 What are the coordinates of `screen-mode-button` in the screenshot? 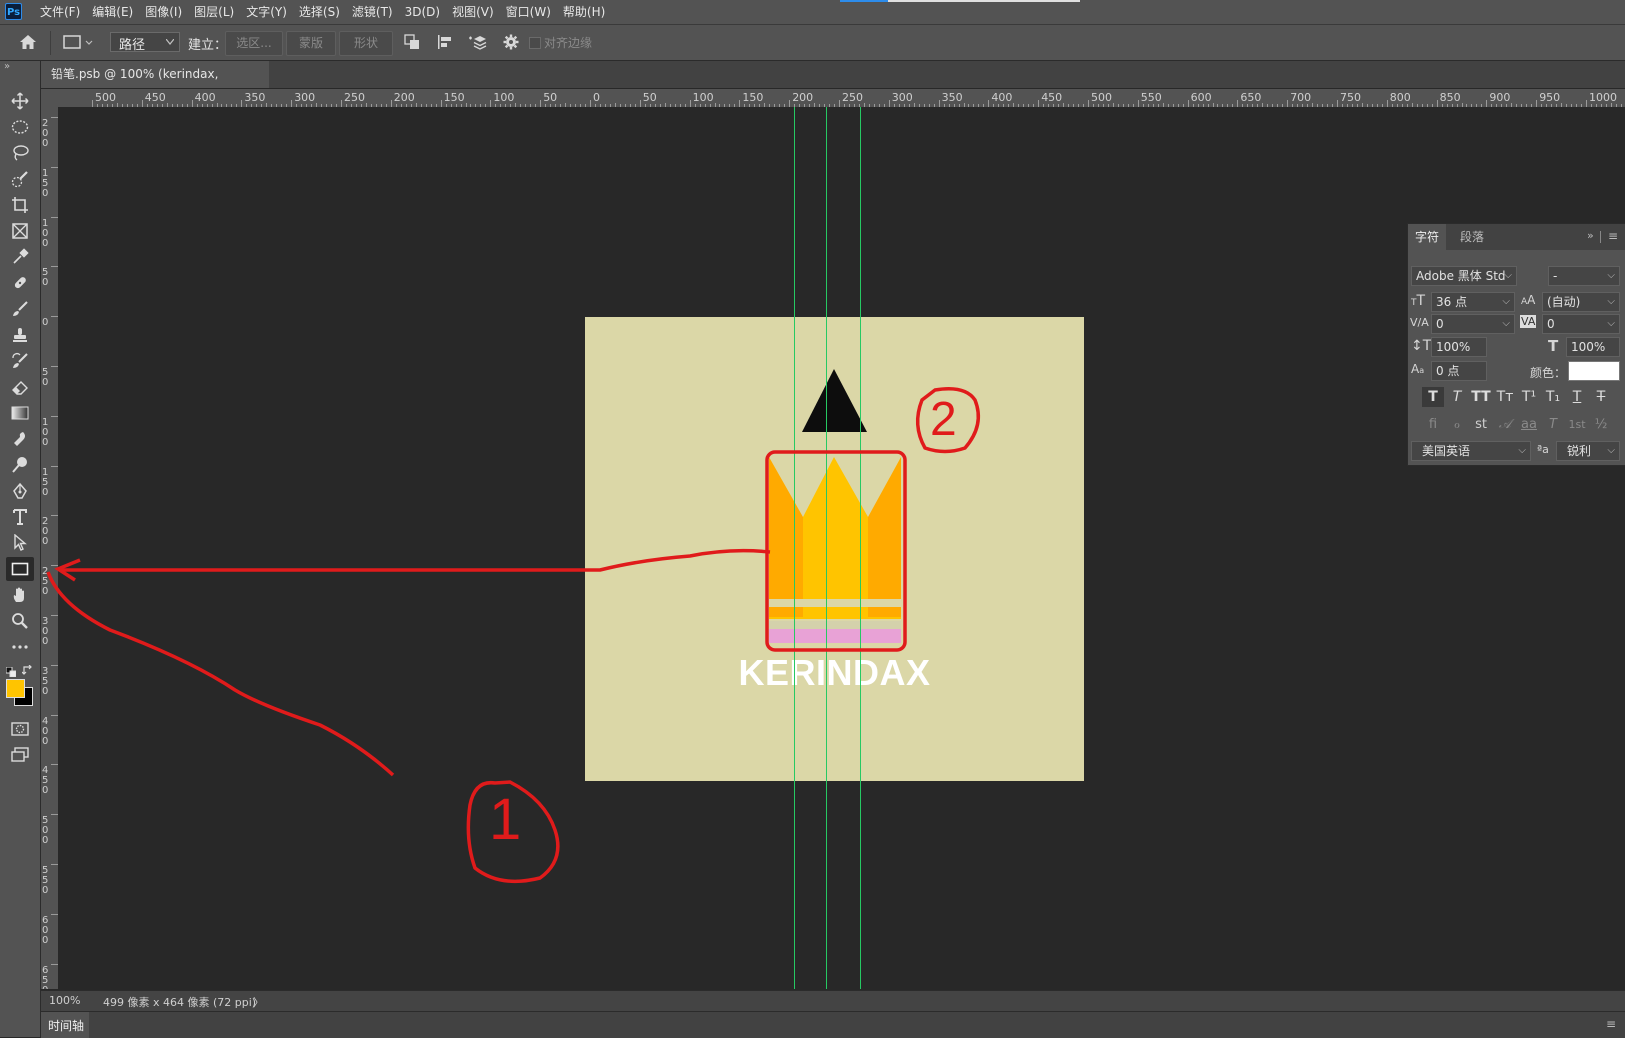 It's located at (20, 755).